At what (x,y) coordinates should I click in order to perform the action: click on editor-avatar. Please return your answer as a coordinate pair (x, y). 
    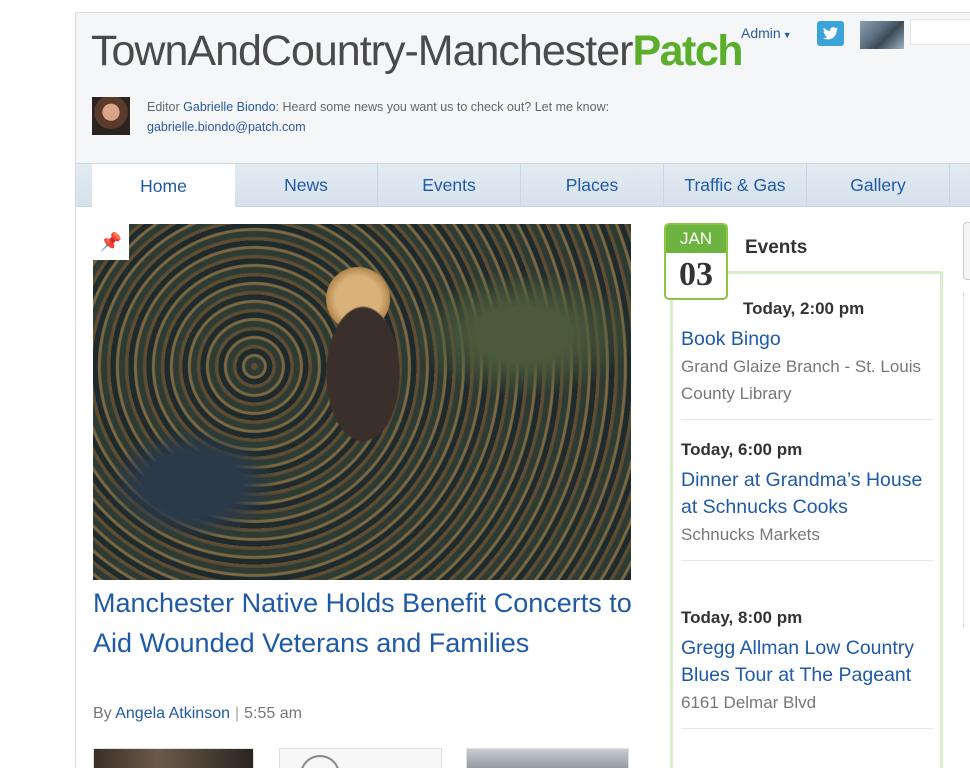
    Looking at the image, I should click on (111, 116).